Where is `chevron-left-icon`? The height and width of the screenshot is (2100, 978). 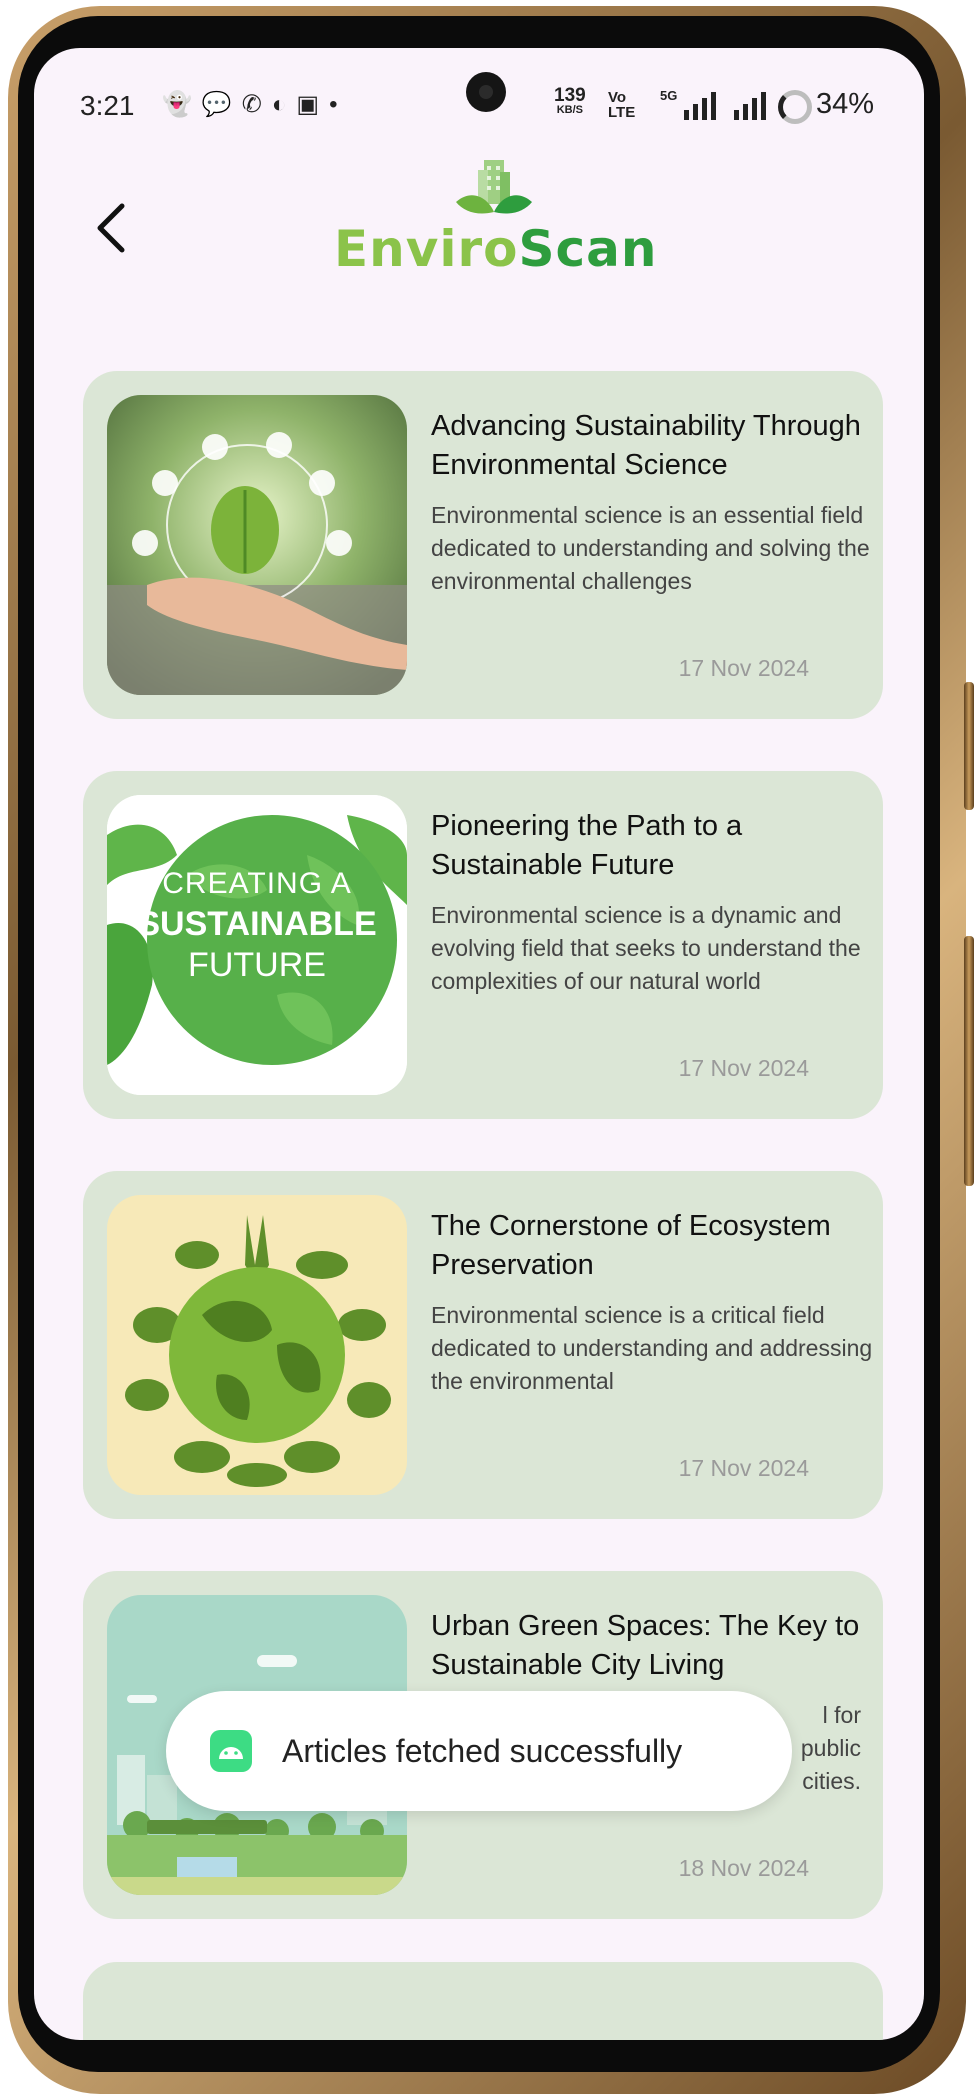 chevron-left-icon is located at coordinates (111, 228).